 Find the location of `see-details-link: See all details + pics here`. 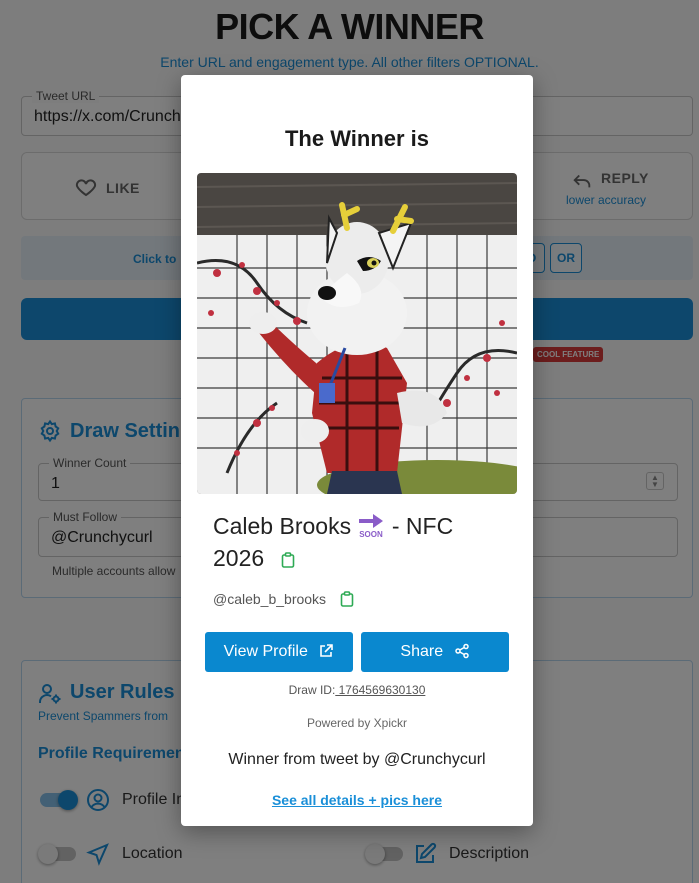

see-details-link: See all details + pics here is located at coordinates (357, 800).